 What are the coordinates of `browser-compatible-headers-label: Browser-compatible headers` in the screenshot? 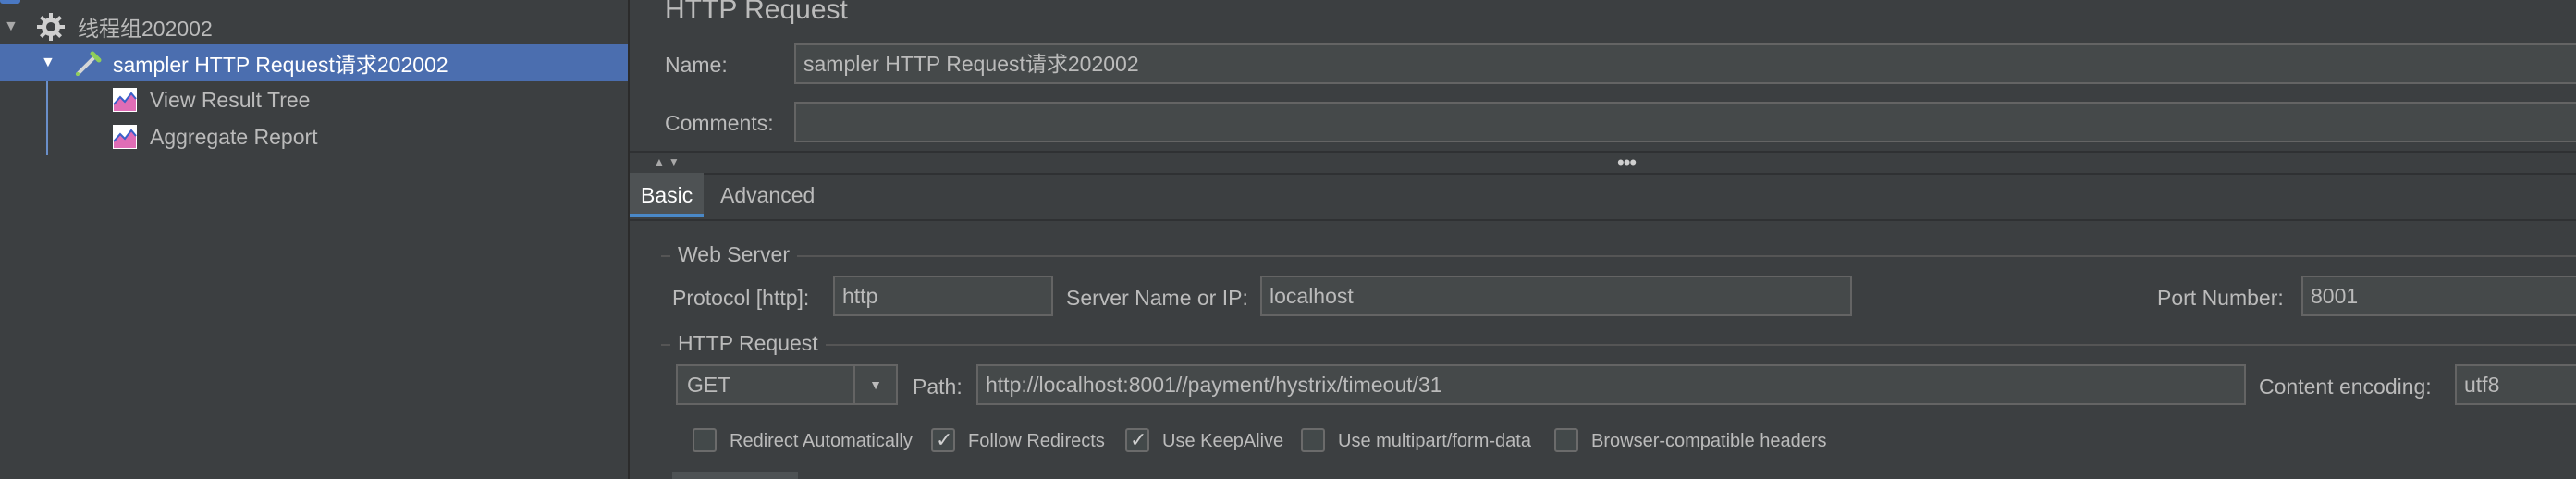 It's located at (1709, 441).